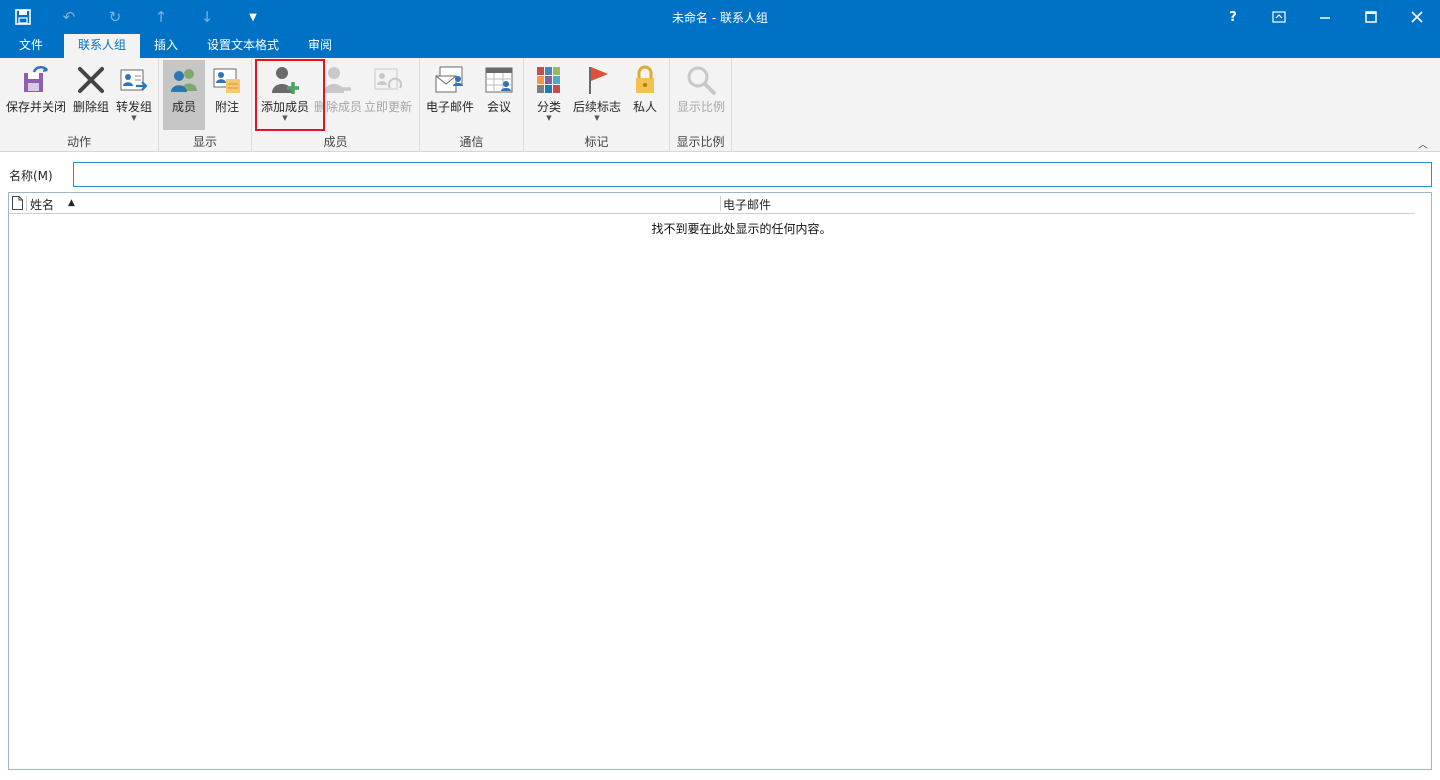  Describe the element at coordinates (720, 17) in the screenshot. I see `title-bar: ↶ ↻ ↑ ↓ ▼ 未命名 - 联系人组 ?` at that location.